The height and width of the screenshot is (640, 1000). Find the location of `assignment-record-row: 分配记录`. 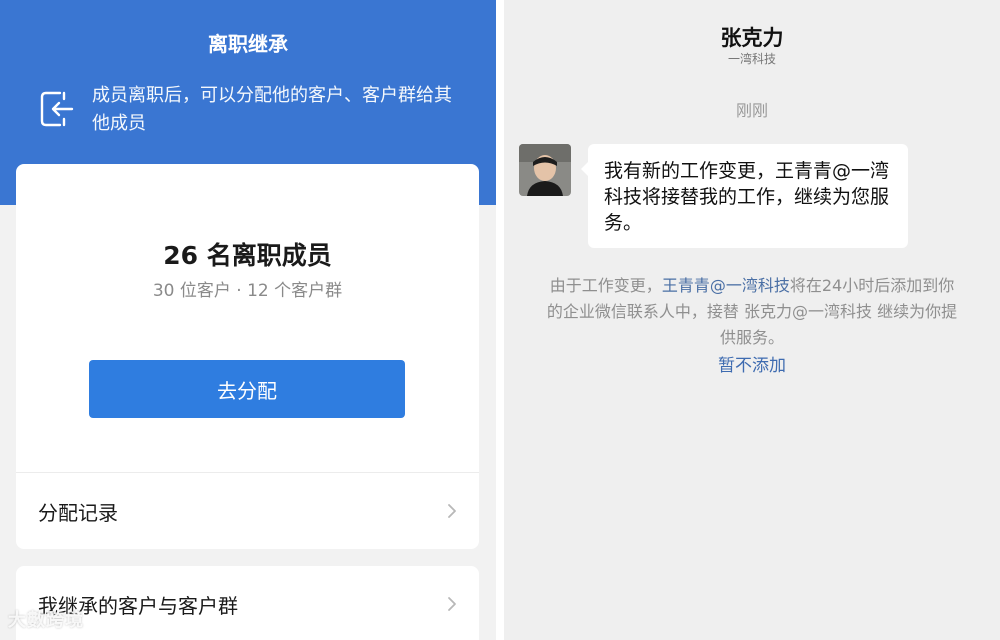

assignment-record-row: 分配记录 is located at coordinates (247, 511).